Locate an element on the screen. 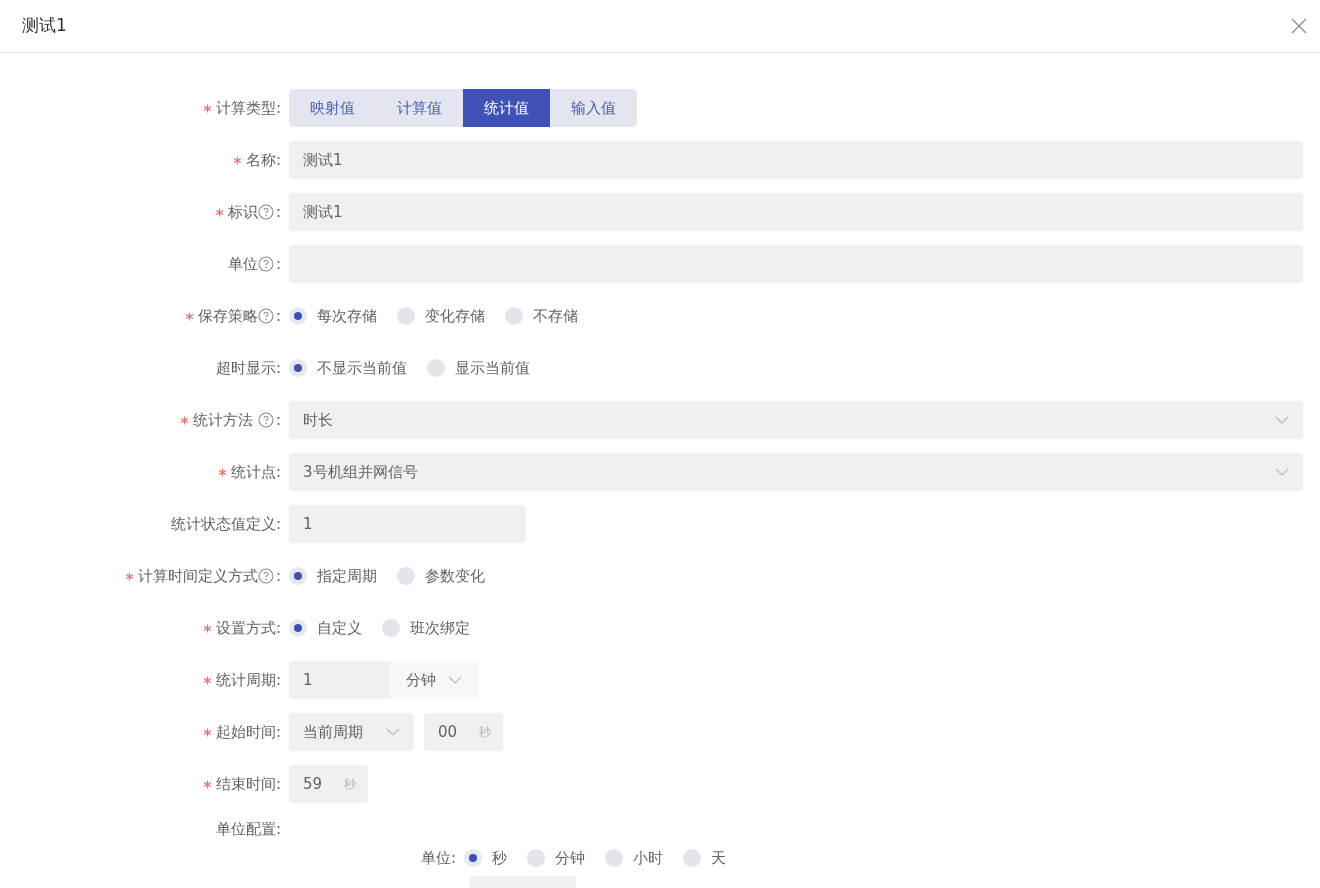 The image size is (1320, 888). unit-label: 单位: is located at coordinates (439, 858).